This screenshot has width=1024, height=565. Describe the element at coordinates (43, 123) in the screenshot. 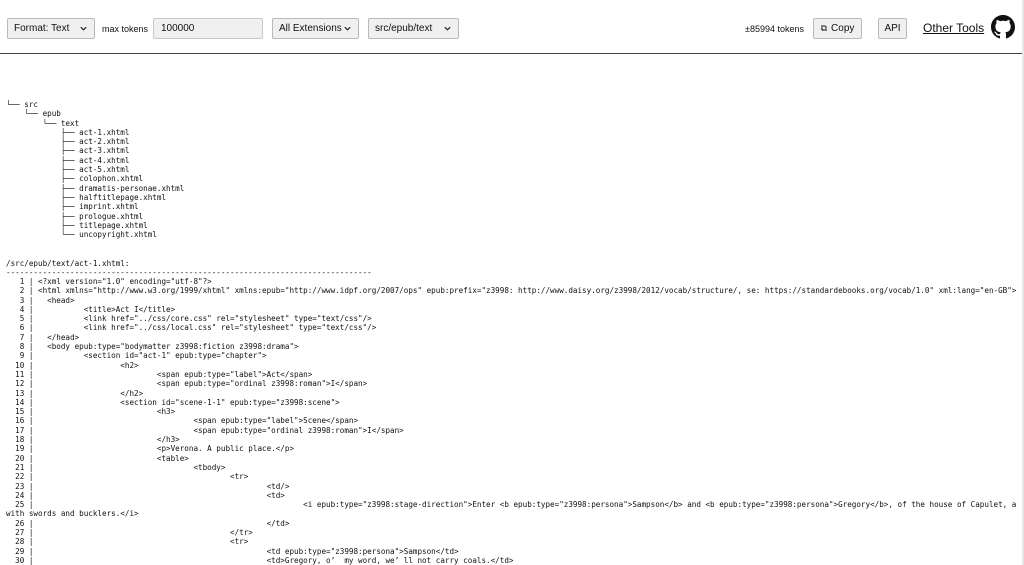

I see `tree-item: └── text` at that location.